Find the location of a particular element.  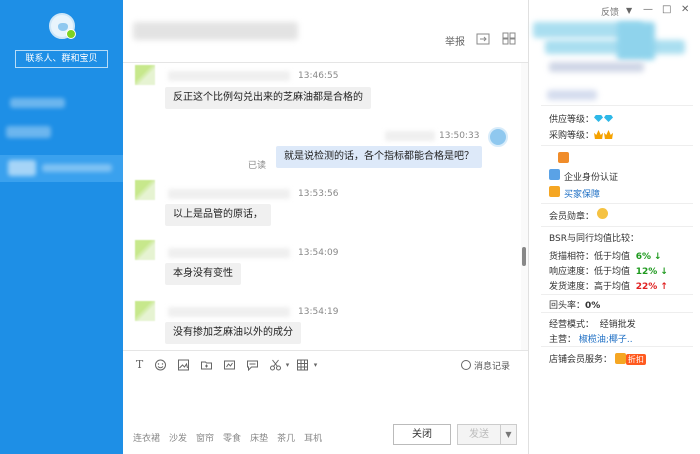

purchase-level: 采购等级： is located at coordinates (581, 134).